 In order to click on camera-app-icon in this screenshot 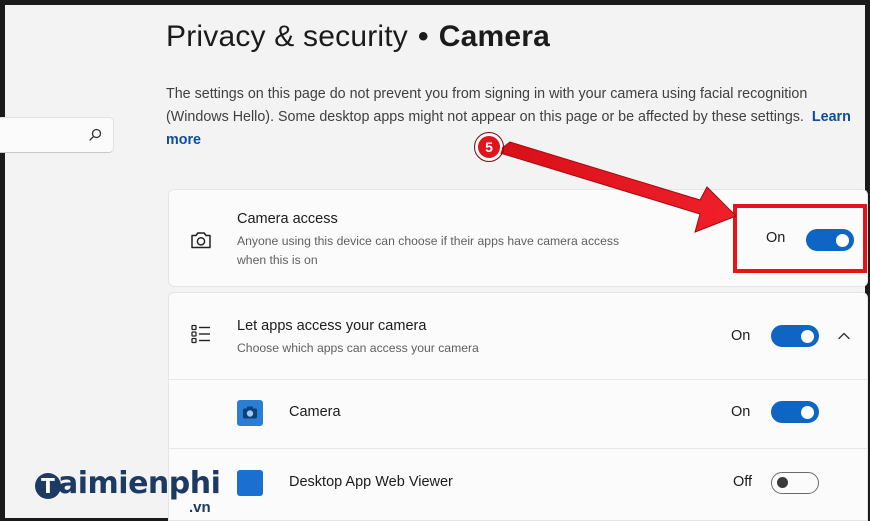, I will do `click(250, 413)`.